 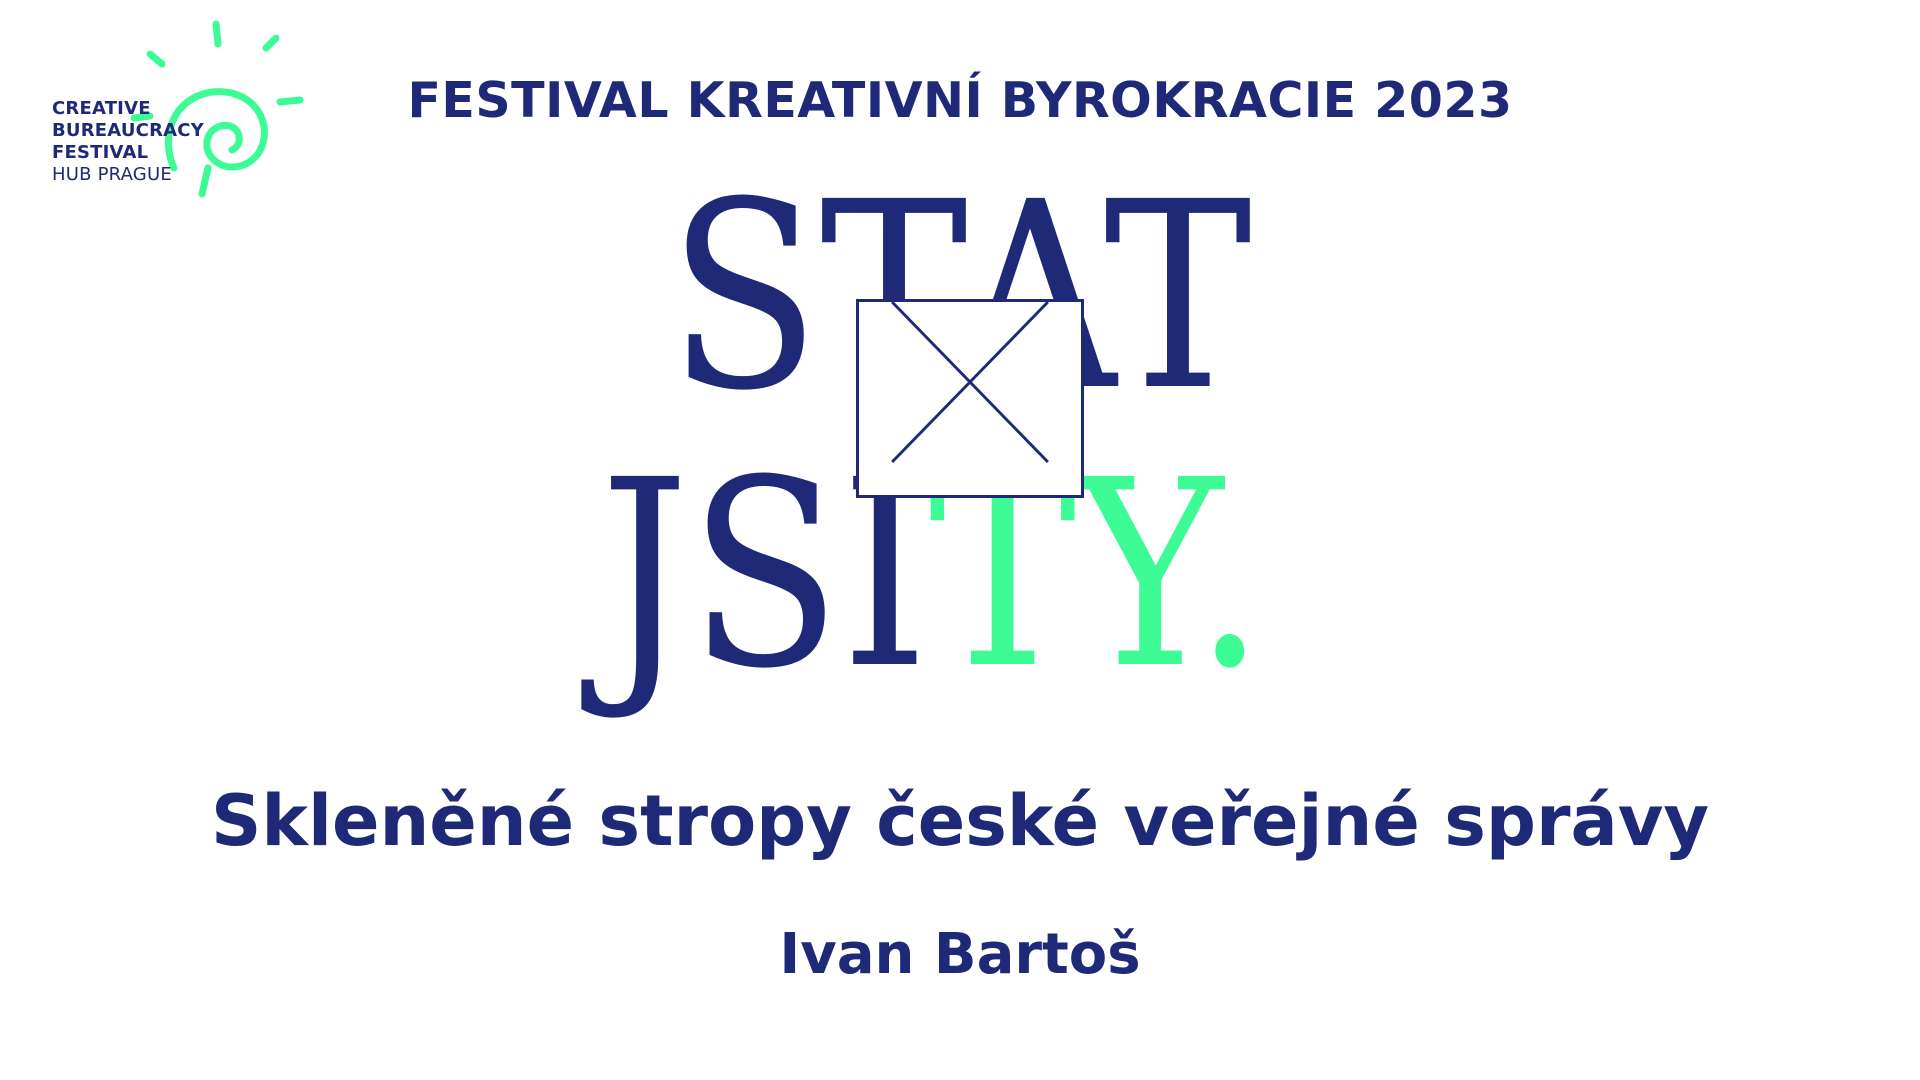 I want to click on ballot-box-x-icon, so click(x=970, y=398).